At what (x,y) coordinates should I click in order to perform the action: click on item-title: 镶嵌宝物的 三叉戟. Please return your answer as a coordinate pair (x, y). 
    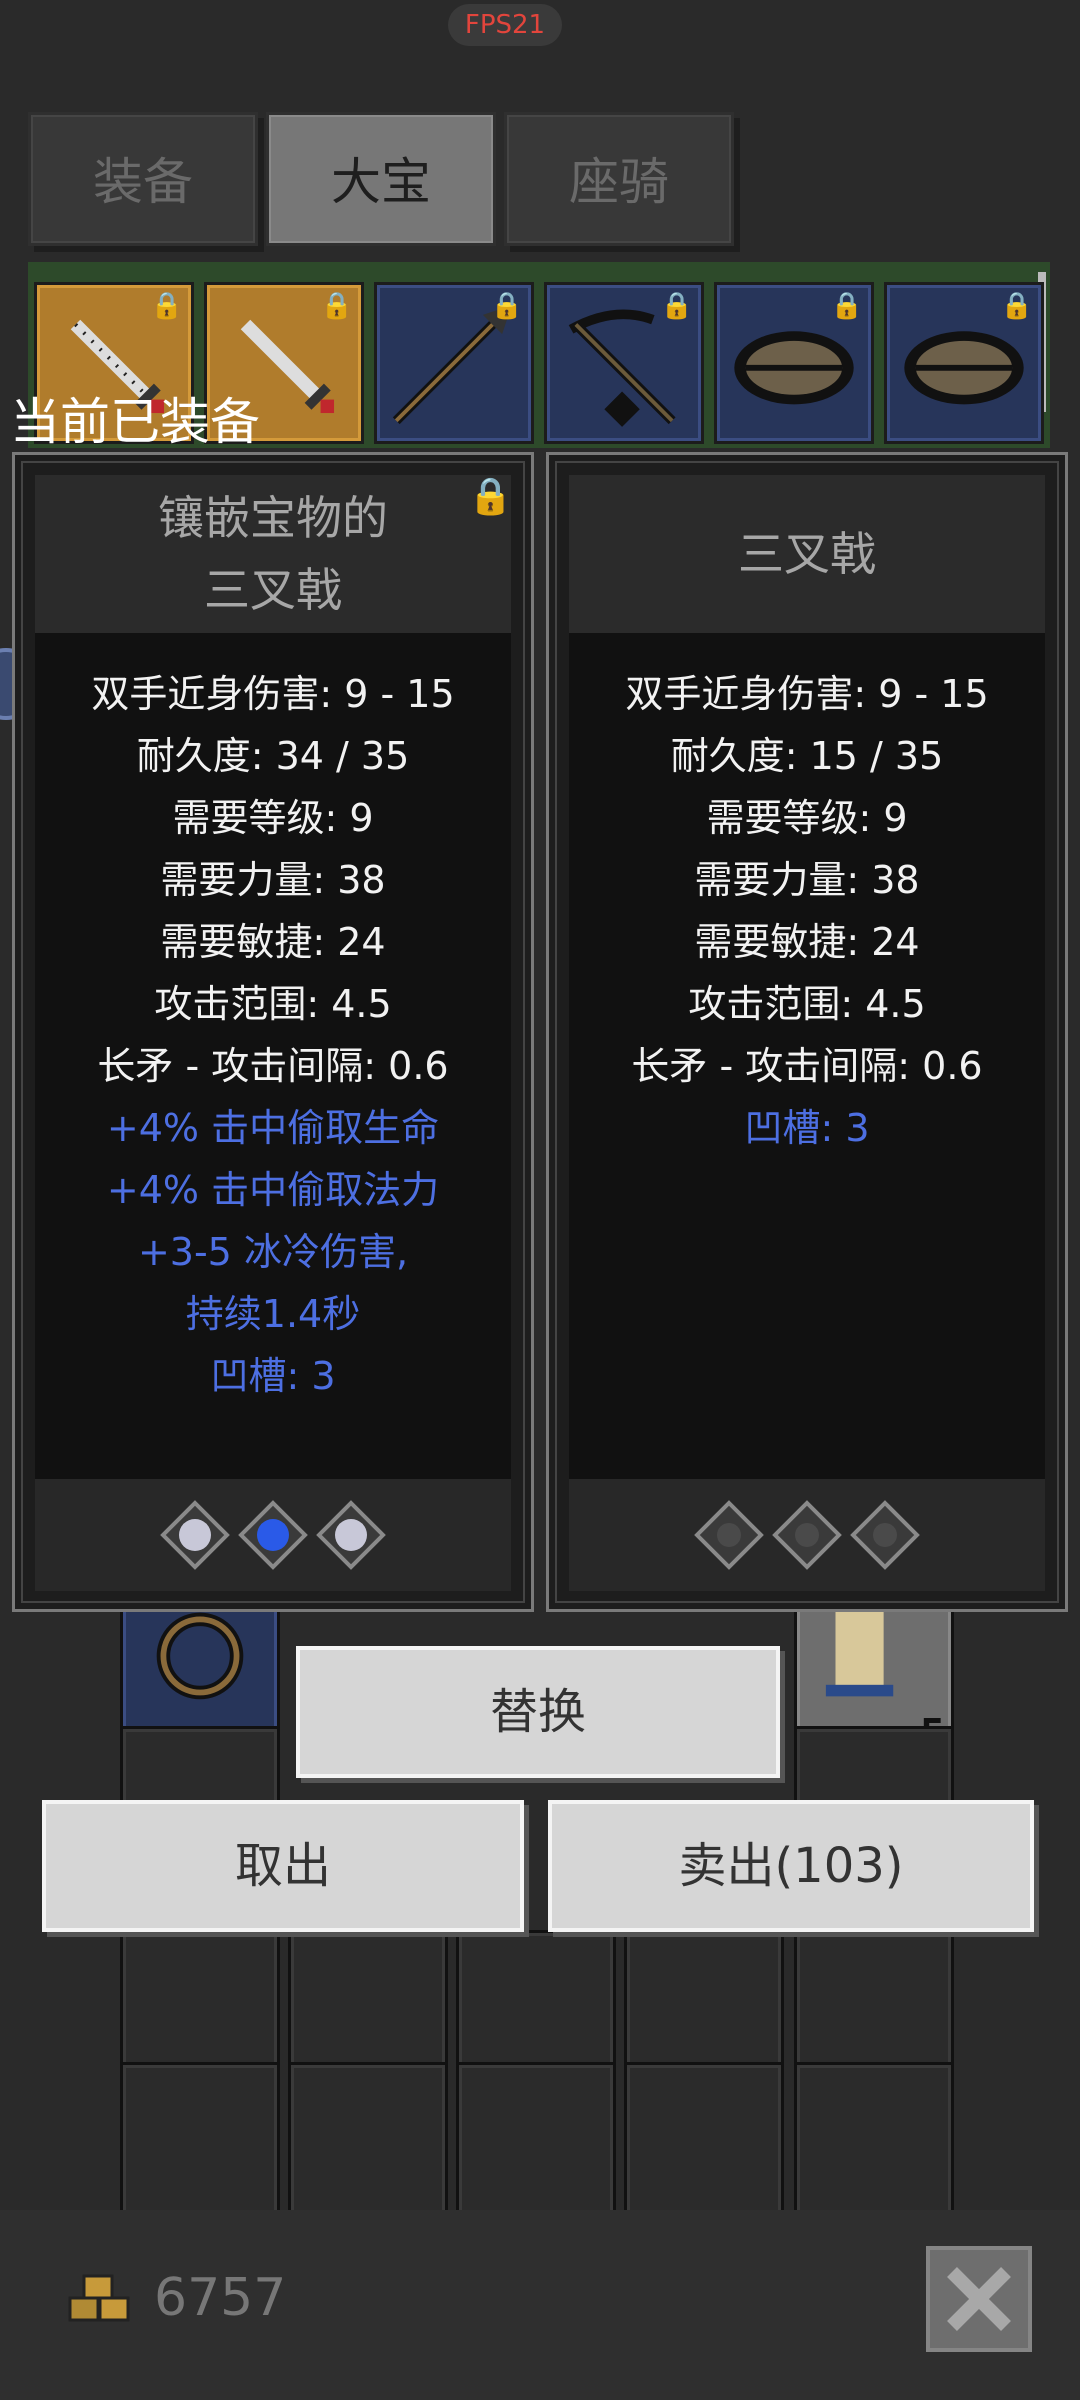
    Looking at the image, I should click on (273, 554).